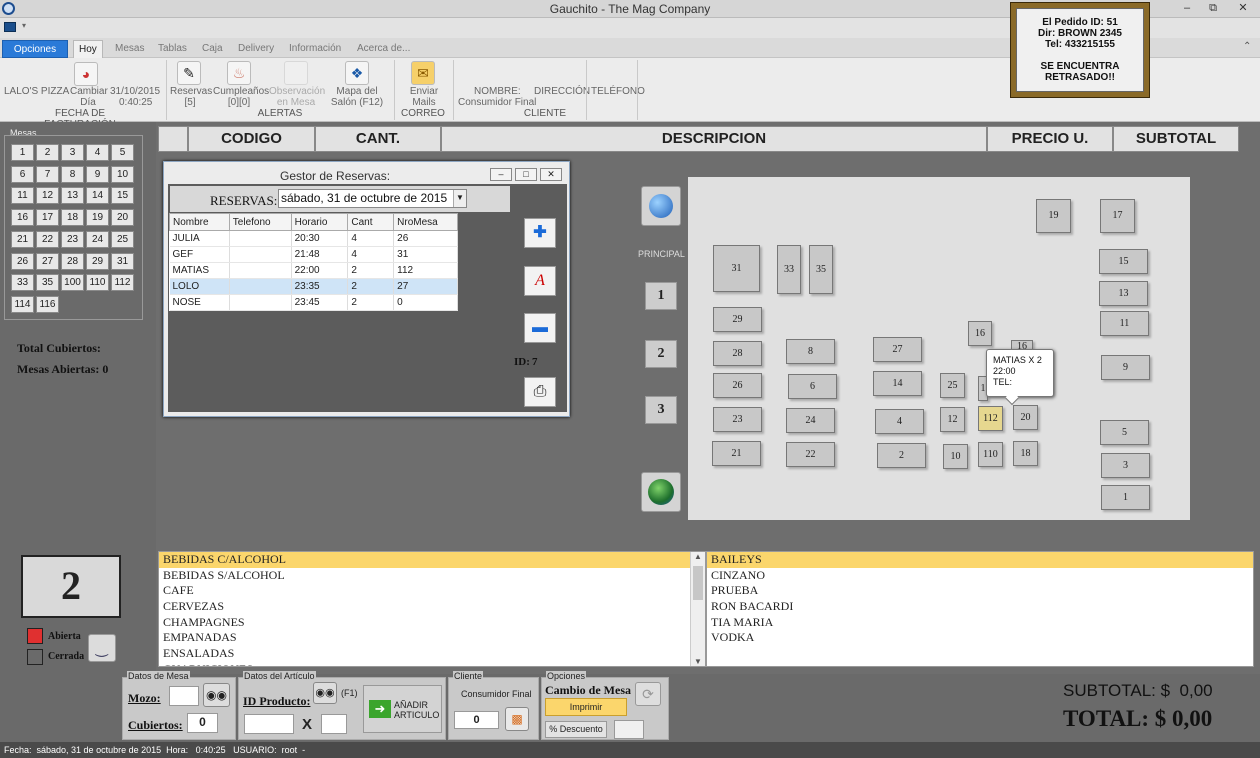  I want to click on floor-table-24: 24, so click(810, 420).